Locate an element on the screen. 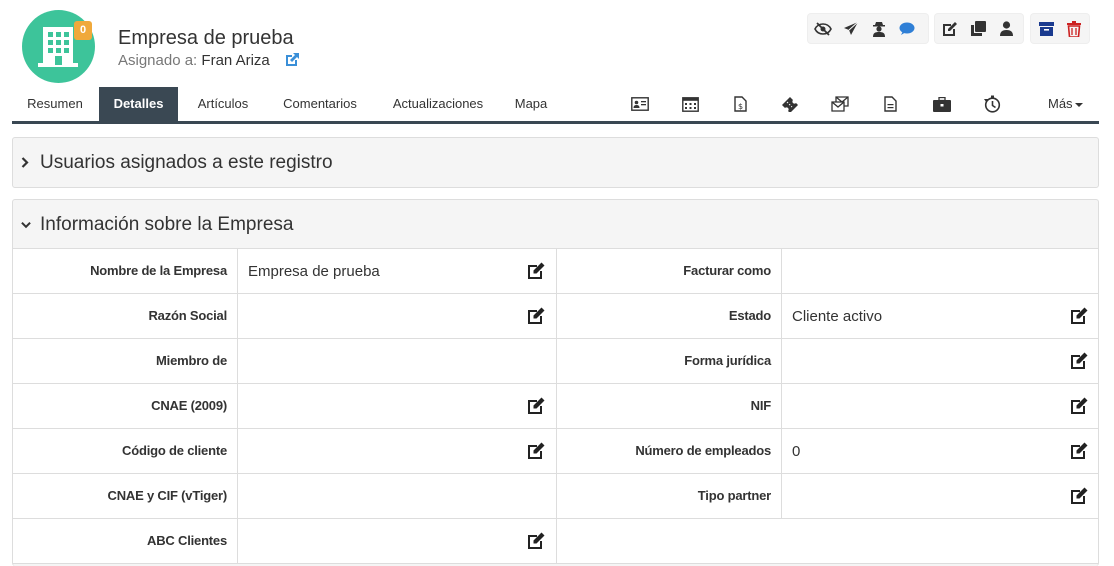 This screenshot has height=566, width=1114. panel-title: Información sobre la Empresa is located at coordinates (167, 224).